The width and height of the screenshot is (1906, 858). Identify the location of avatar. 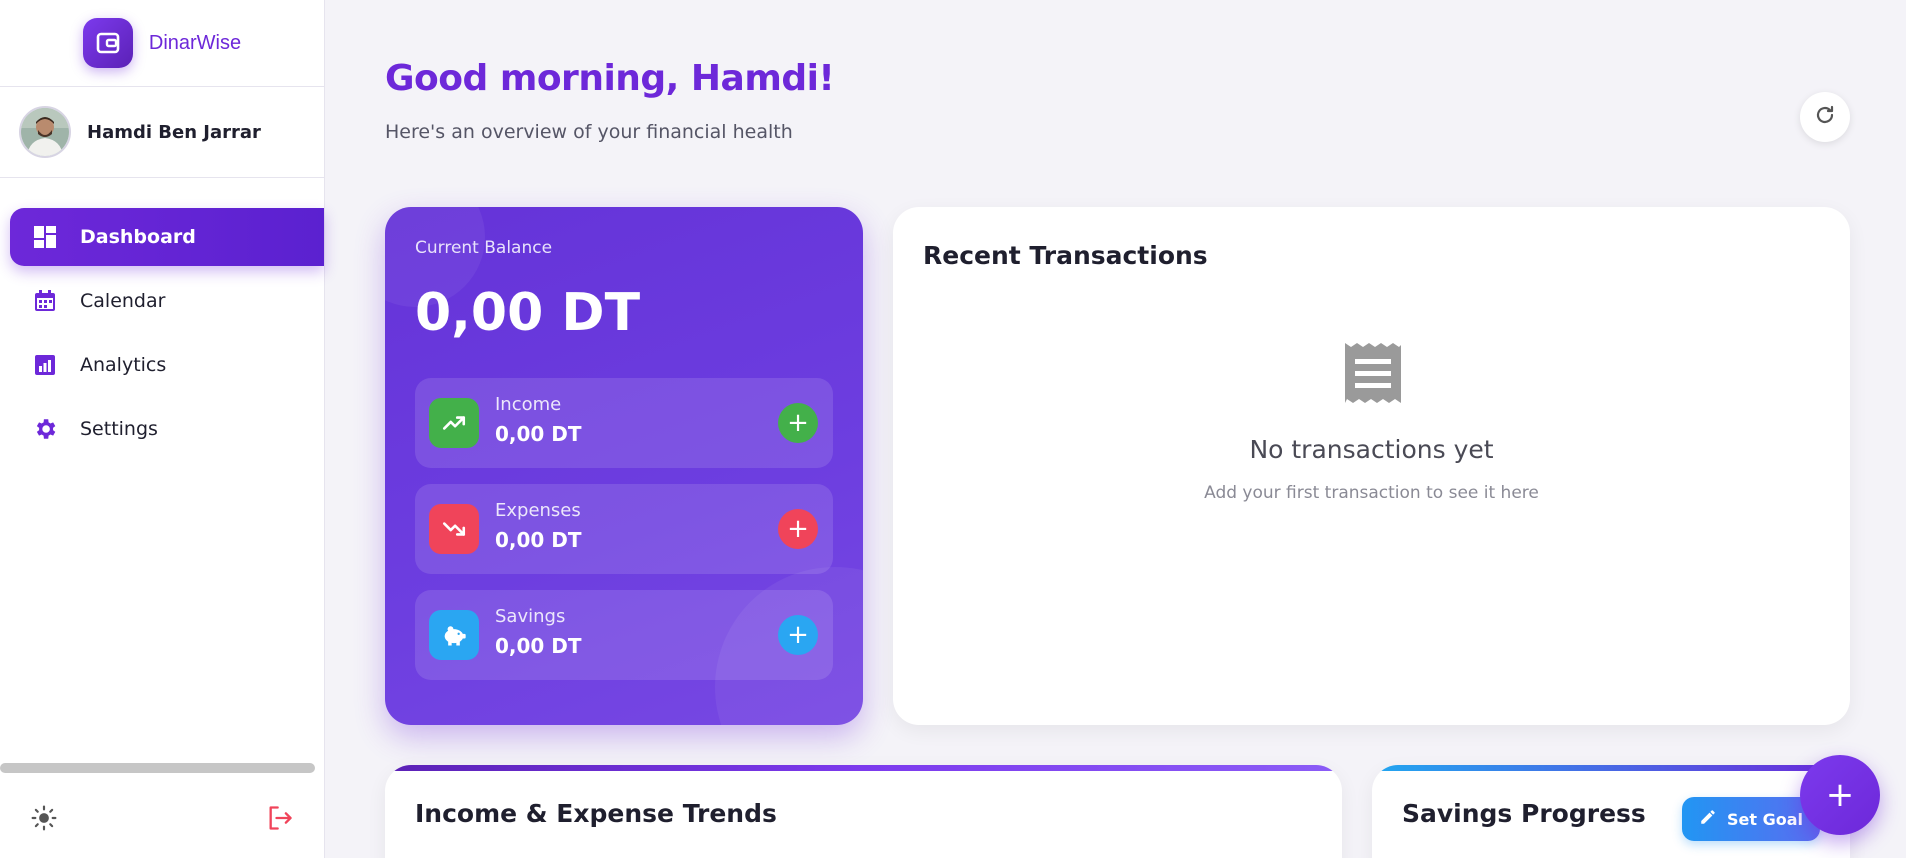
(45, 132).